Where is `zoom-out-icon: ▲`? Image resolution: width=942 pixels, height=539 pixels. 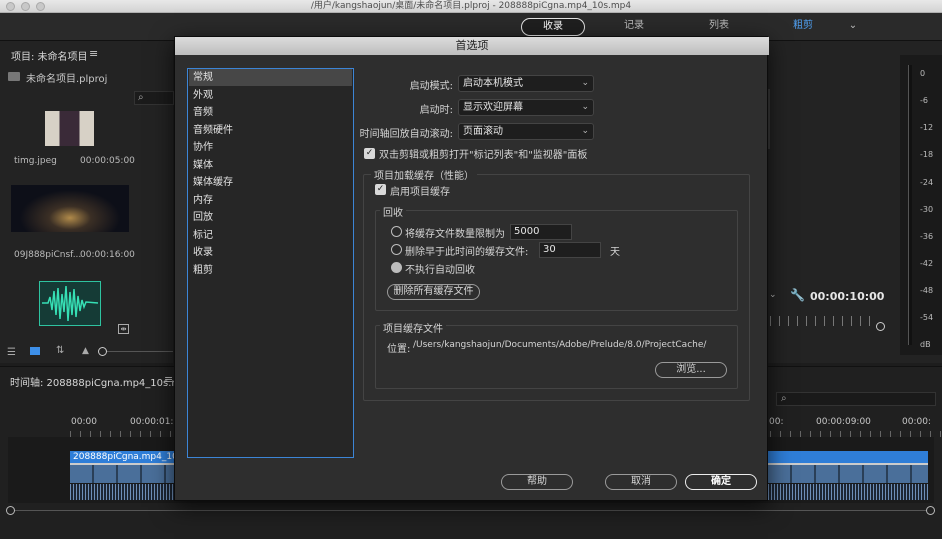 zoom-out-icon: ▲ is located at coordinates (85, 351).